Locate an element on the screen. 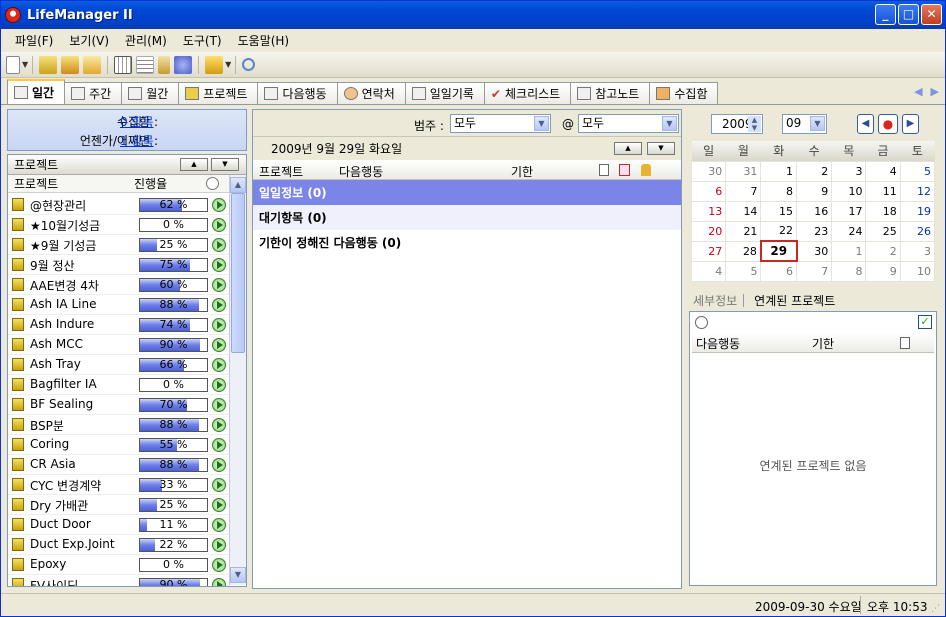 The height and width of the screenshot is (617, 946). calendar-day: 16 is located at coordinates (814, 211).